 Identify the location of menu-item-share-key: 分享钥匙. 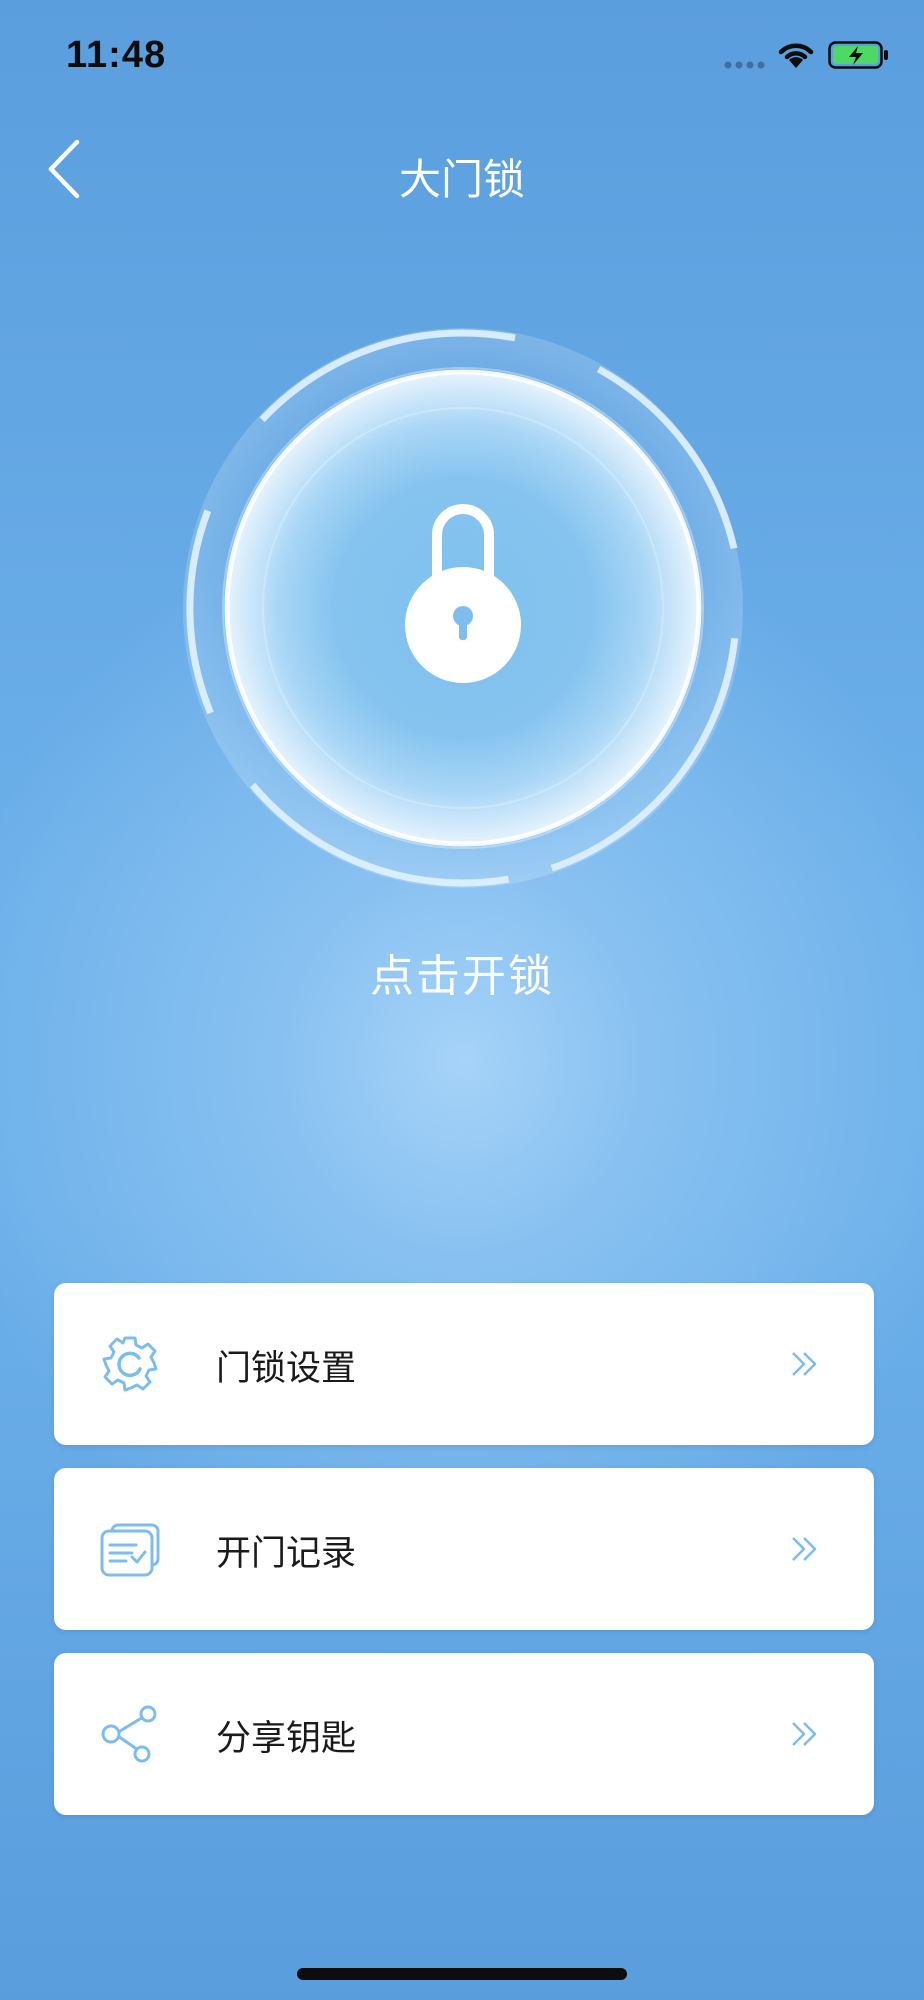
(464, 1734).